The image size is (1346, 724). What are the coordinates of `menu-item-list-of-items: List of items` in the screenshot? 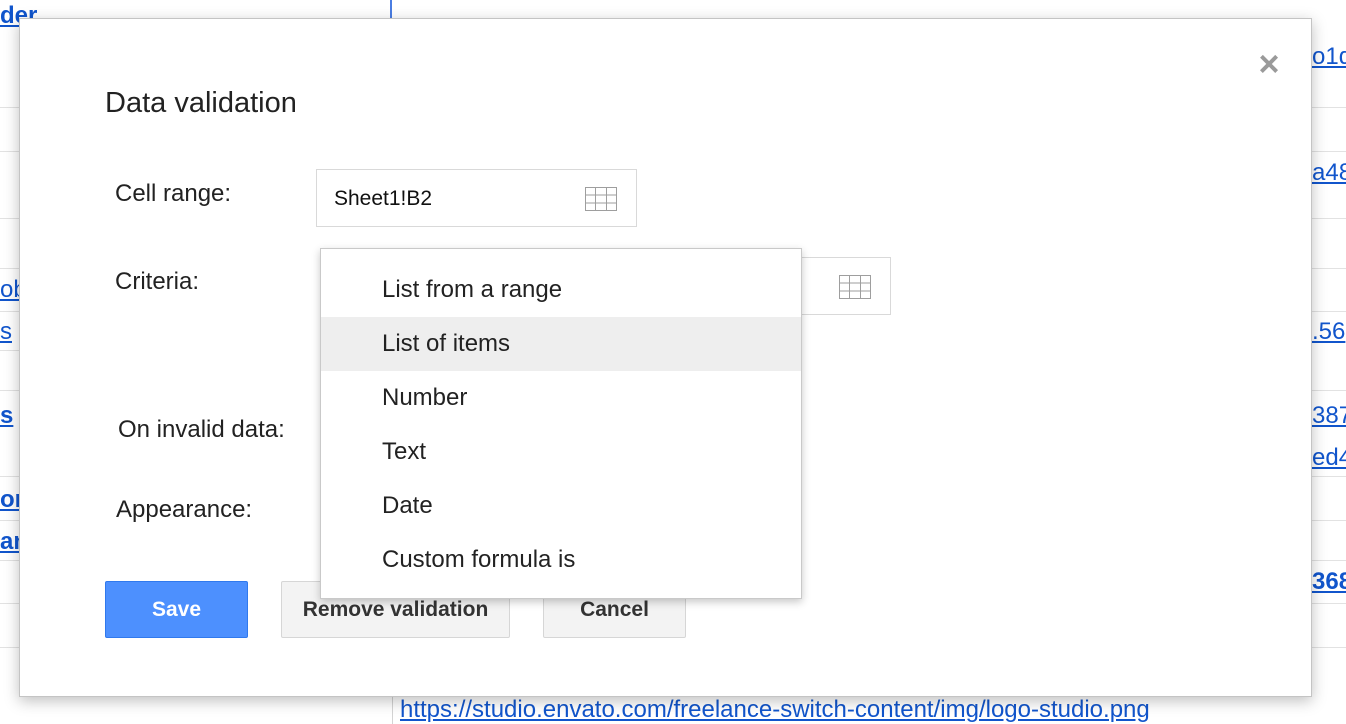 It's located at (561, 344).